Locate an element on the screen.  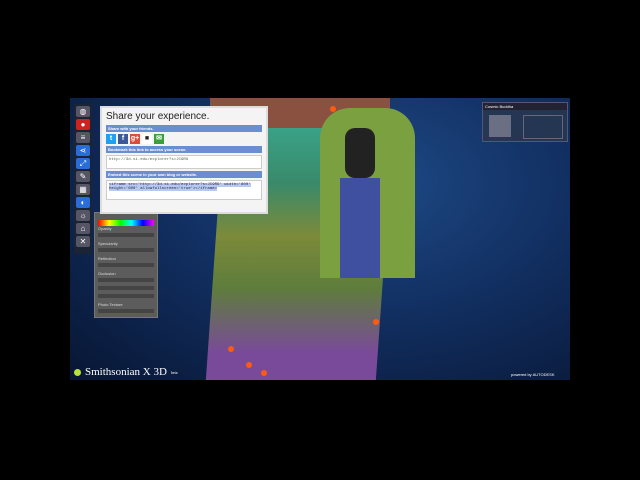
opacity-label: Opacity is located at coordinates (105, 228).